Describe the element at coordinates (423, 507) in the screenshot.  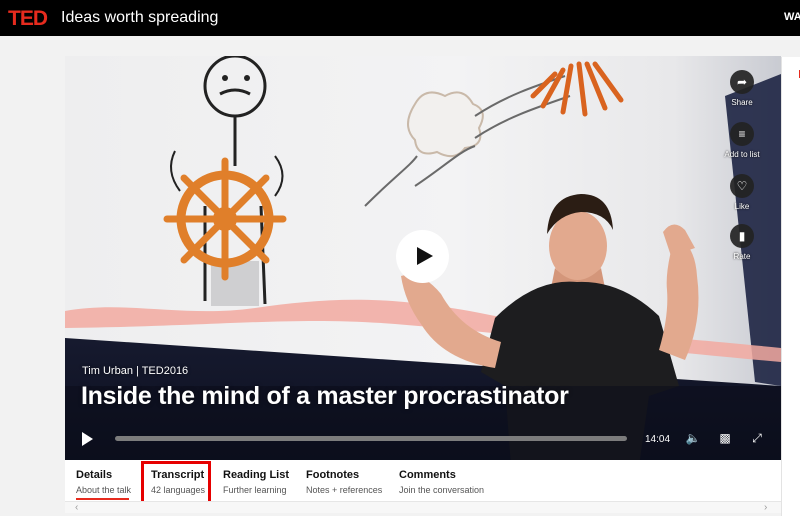
I see `tabs-scrollbar: ‹ ›` at that location.